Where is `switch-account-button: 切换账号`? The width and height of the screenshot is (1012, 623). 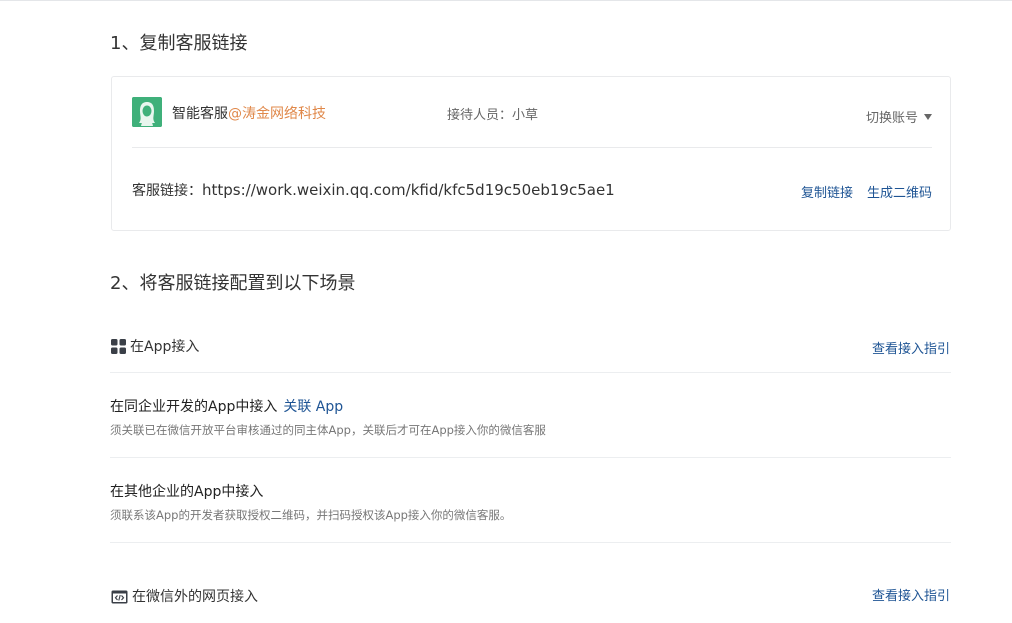 switch-account-button: 切换账号 is located at coordinates (899, 116).